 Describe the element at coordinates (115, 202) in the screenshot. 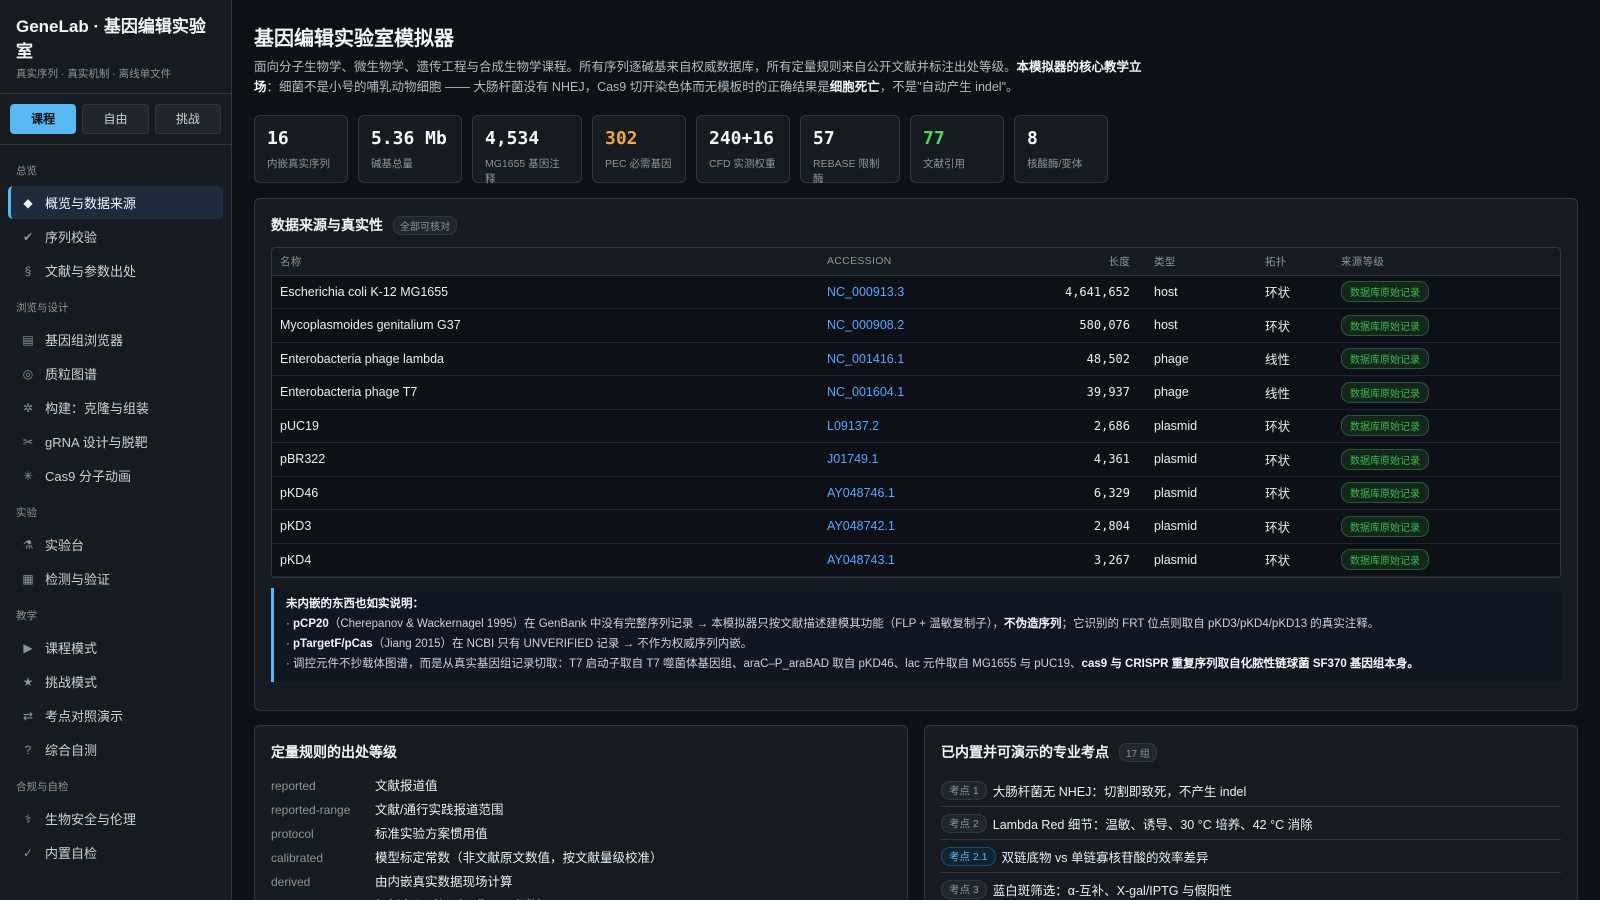

I see `sidebar-item: ◆ 概览与数据来源` at that location.